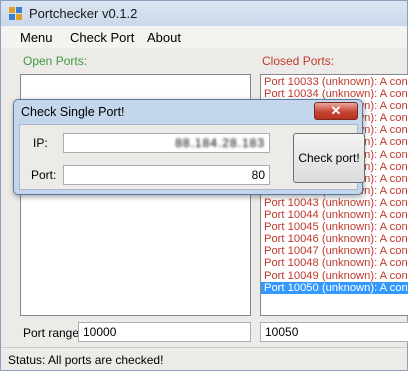 Image resolution: width=408 pixels, height=371 pixels. I want to click on status-text: Status: All ports are checked!, so click(86, 360).